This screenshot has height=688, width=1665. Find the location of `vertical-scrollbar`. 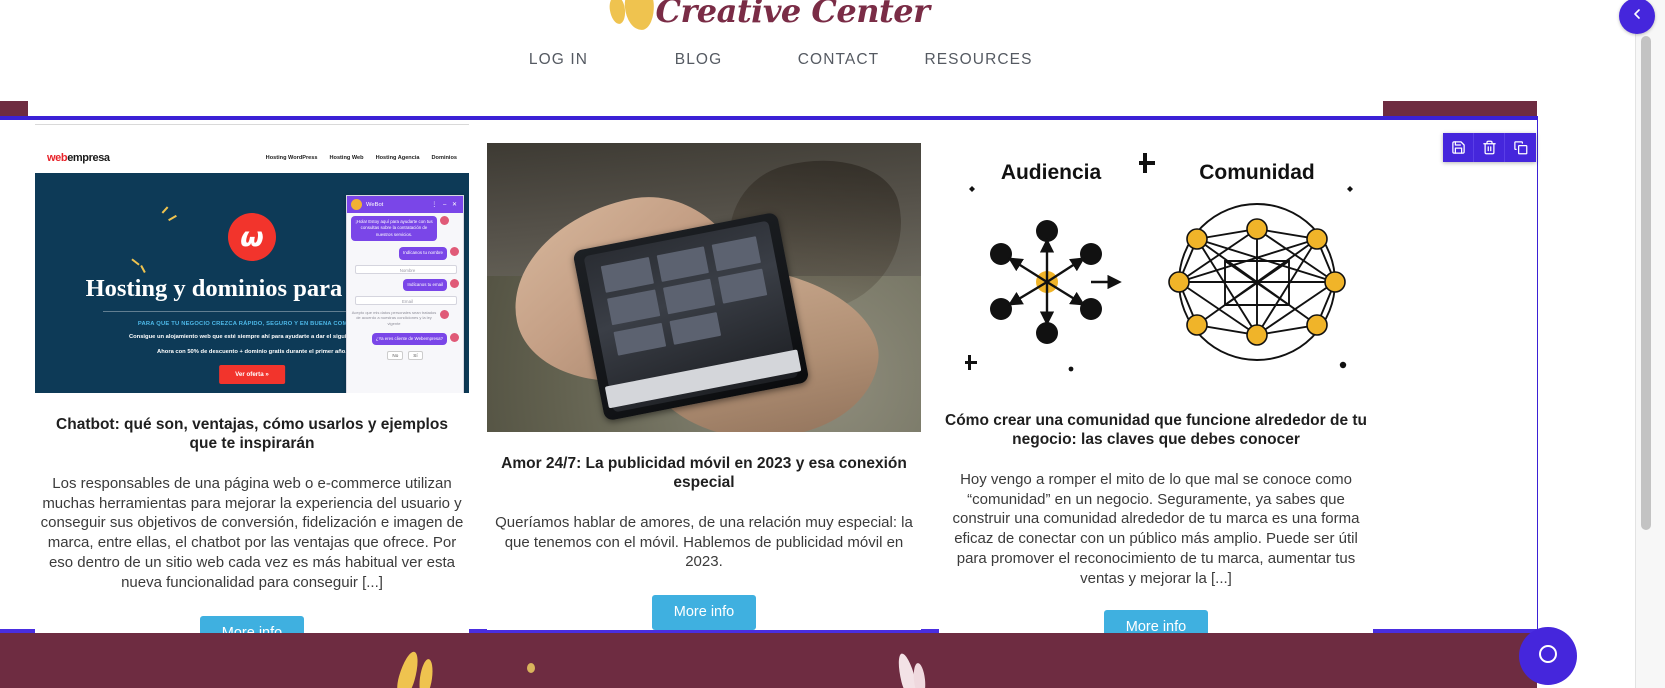

vertical-scrollbar is located at coordinates (1646, 354).